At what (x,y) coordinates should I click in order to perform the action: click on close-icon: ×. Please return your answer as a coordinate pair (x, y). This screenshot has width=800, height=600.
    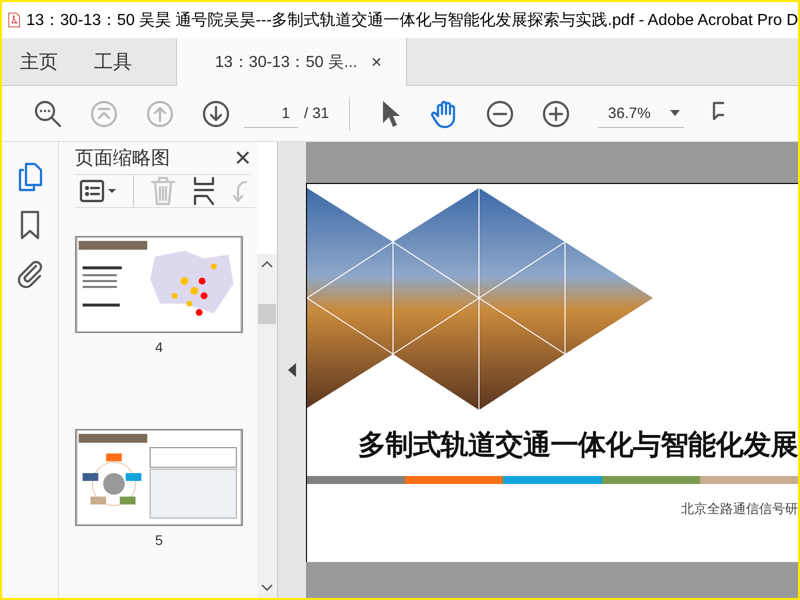
    Looking at the image, I should click on (376, 62).